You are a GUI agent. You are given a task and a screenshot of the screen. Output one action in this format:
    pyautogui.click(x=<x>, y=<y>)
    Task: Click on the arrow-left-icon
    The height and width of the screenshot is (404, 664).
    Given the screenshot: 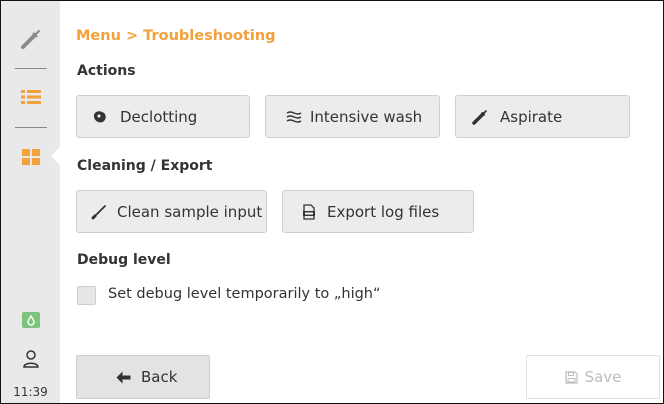 What is the action you would take?
    pyautogui.click(x=123, y=377)
    